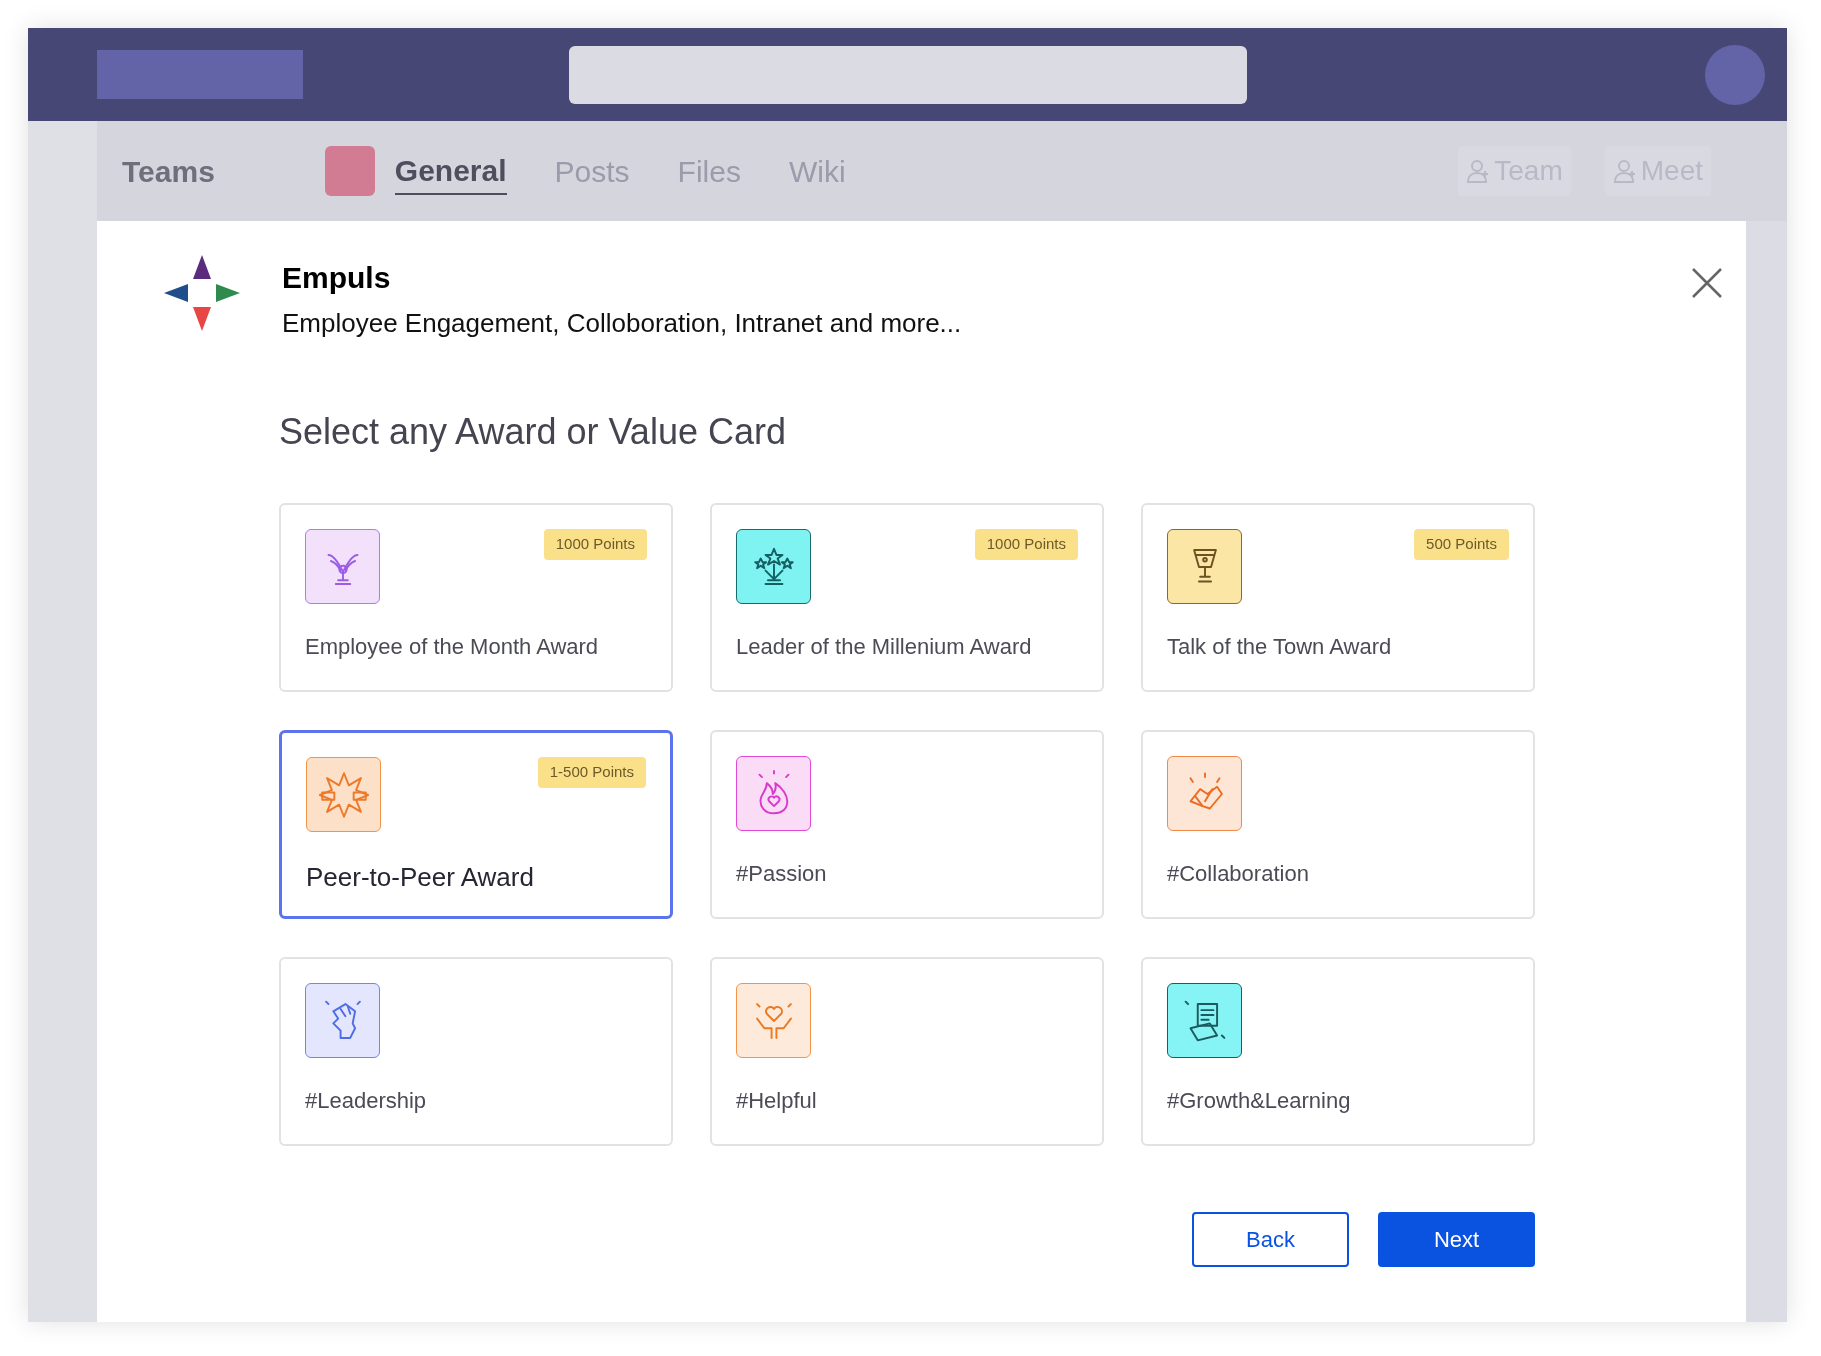 This screenshot has width=1821, height=1356. I want to click on card-title: #Helpful, so click(777, 1101).